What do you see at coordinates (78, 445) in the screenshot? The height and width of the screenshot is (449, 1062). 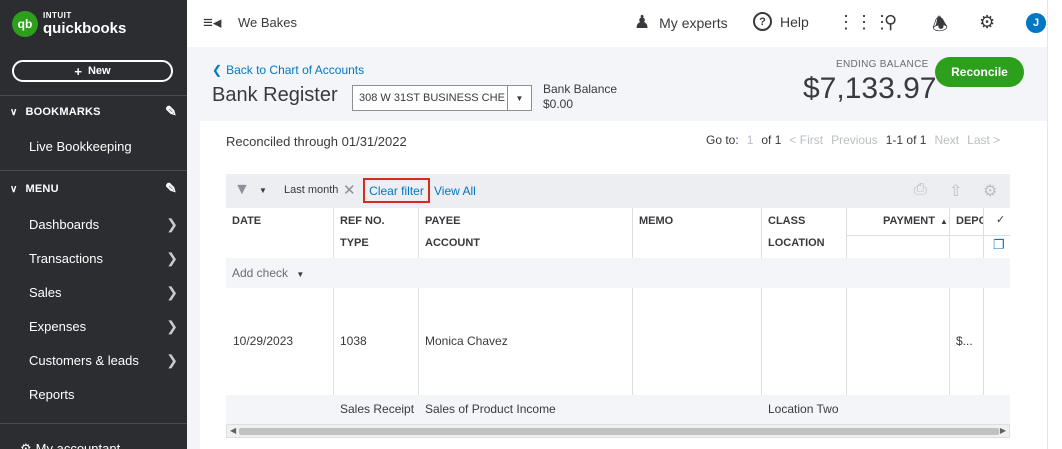 I see `sidebar-item-label: My accountant` at bounding box center [78, 445].